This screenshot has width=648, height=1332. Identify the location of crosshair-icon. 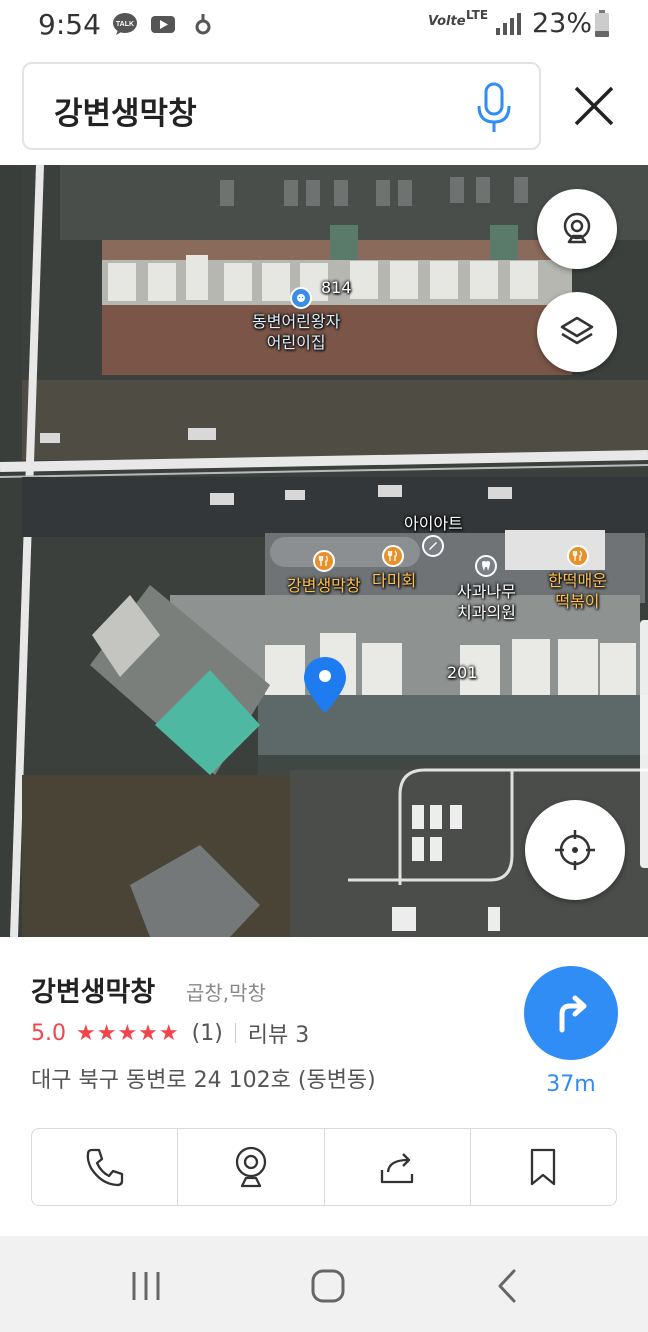
(575, 850).